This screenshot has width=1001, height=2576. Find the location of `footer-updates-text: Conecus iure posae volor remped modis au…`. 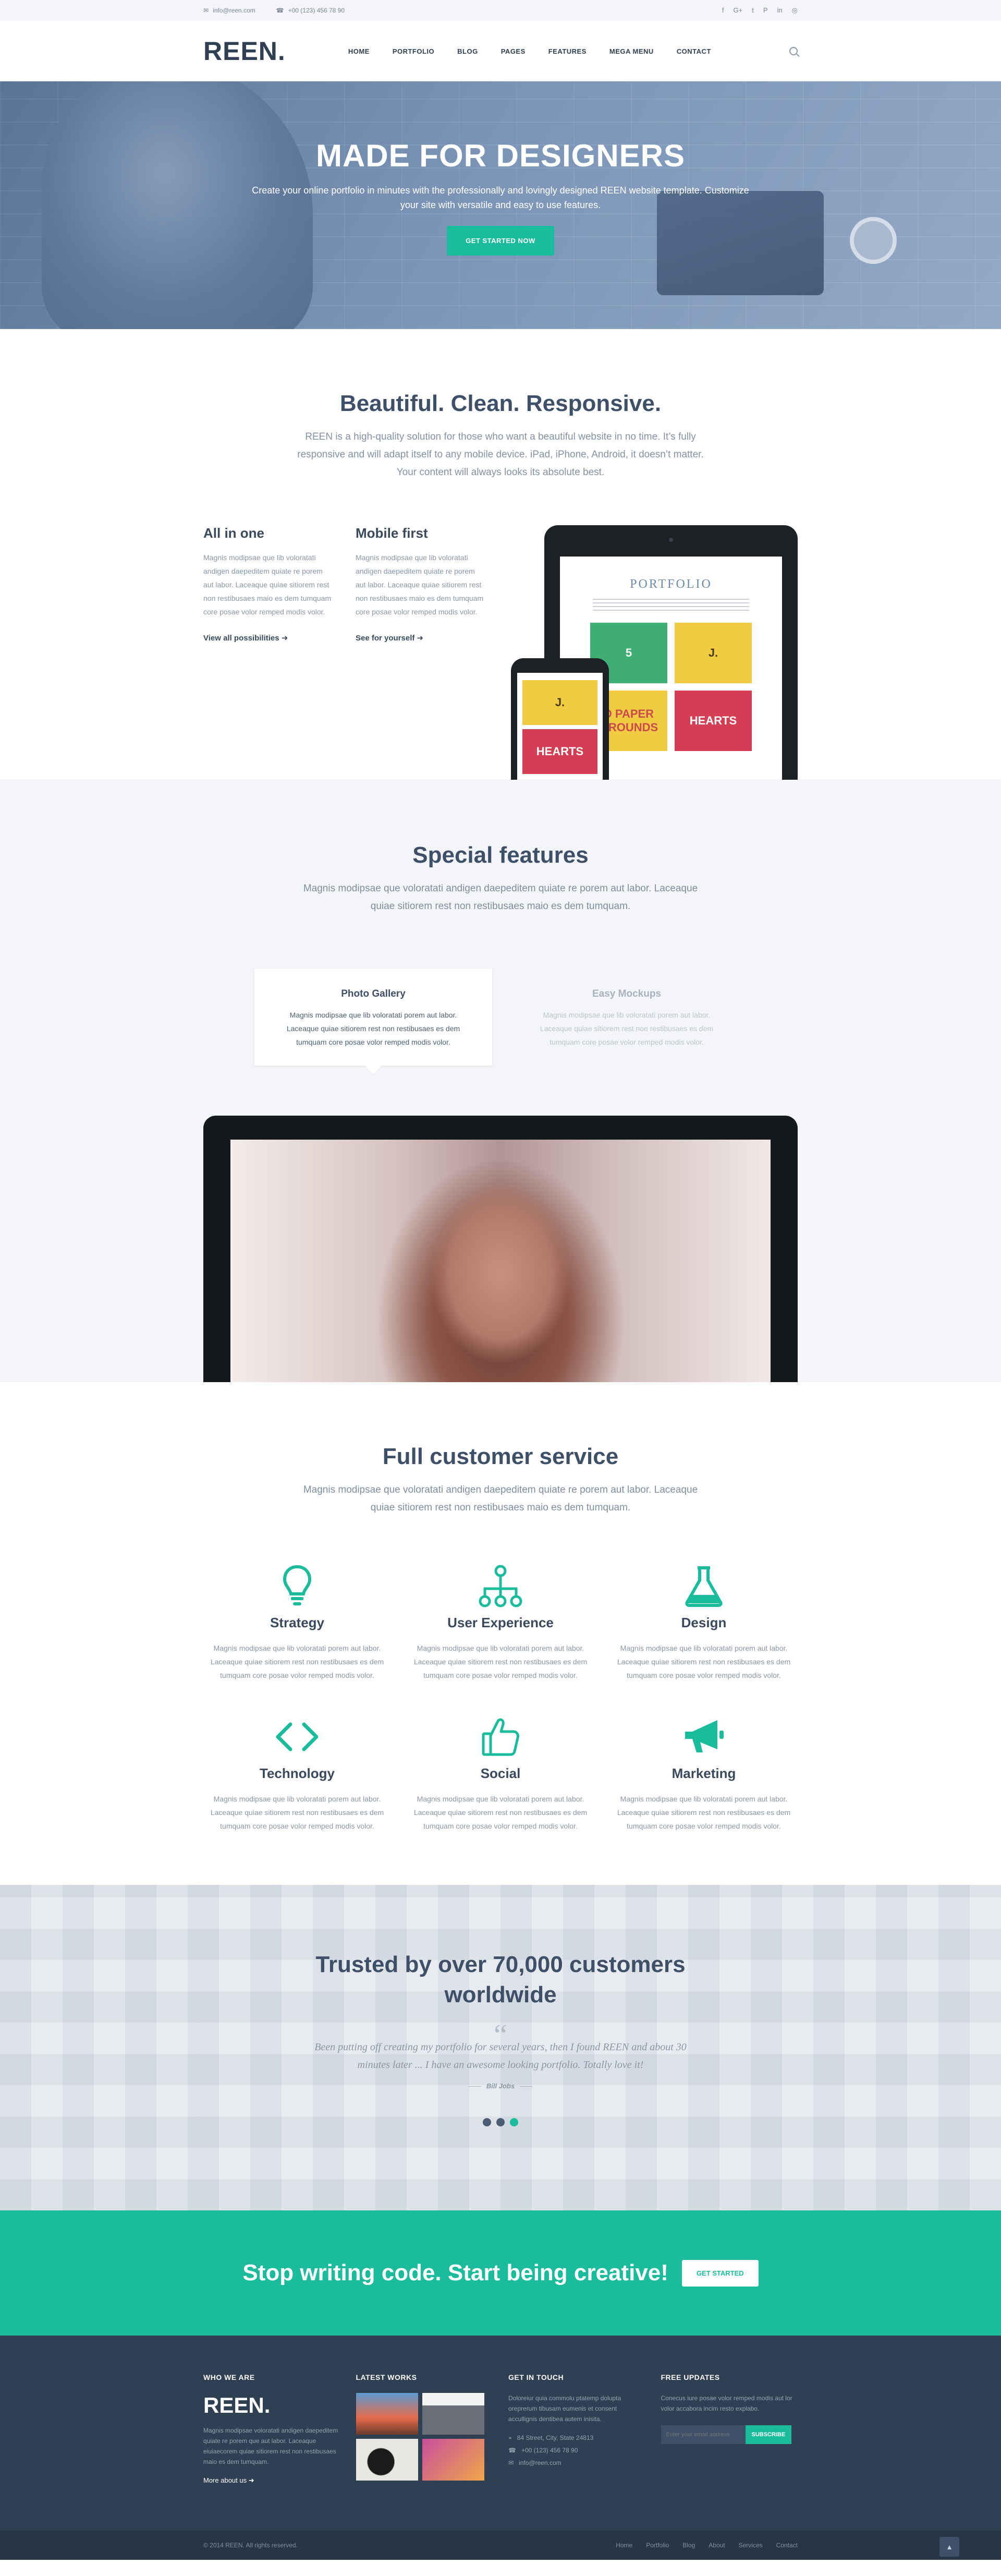

footer-updates-text: Conecus iure posae volor remped modis au… is located at coordinates (726, 2403).